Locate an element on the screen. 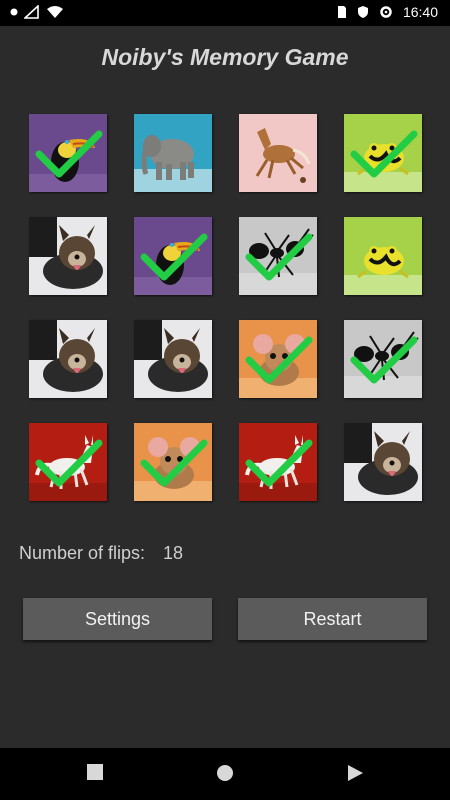 This screenshot has width=450, height=800. restart-button: Restart is located at coordinates (332, 619).